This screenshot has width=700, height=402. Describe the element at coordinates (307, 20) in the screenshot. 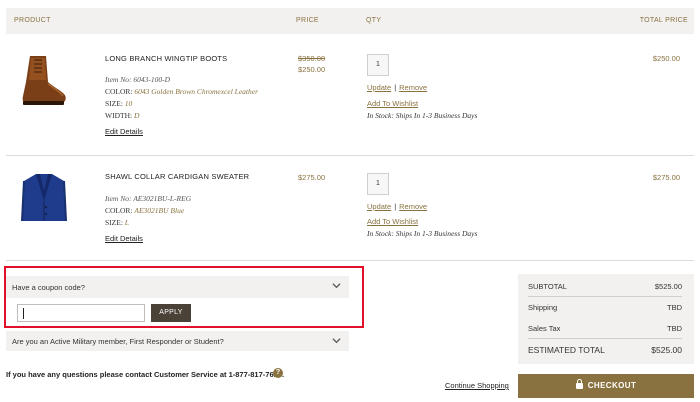

I see `header-price: PRICE` at that location.